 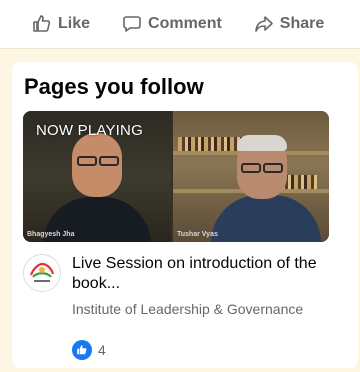 What do you see at coordinates (185, 23) in the screenshot?
I see `comment-label: Comment` at bounding box center [185, 23].